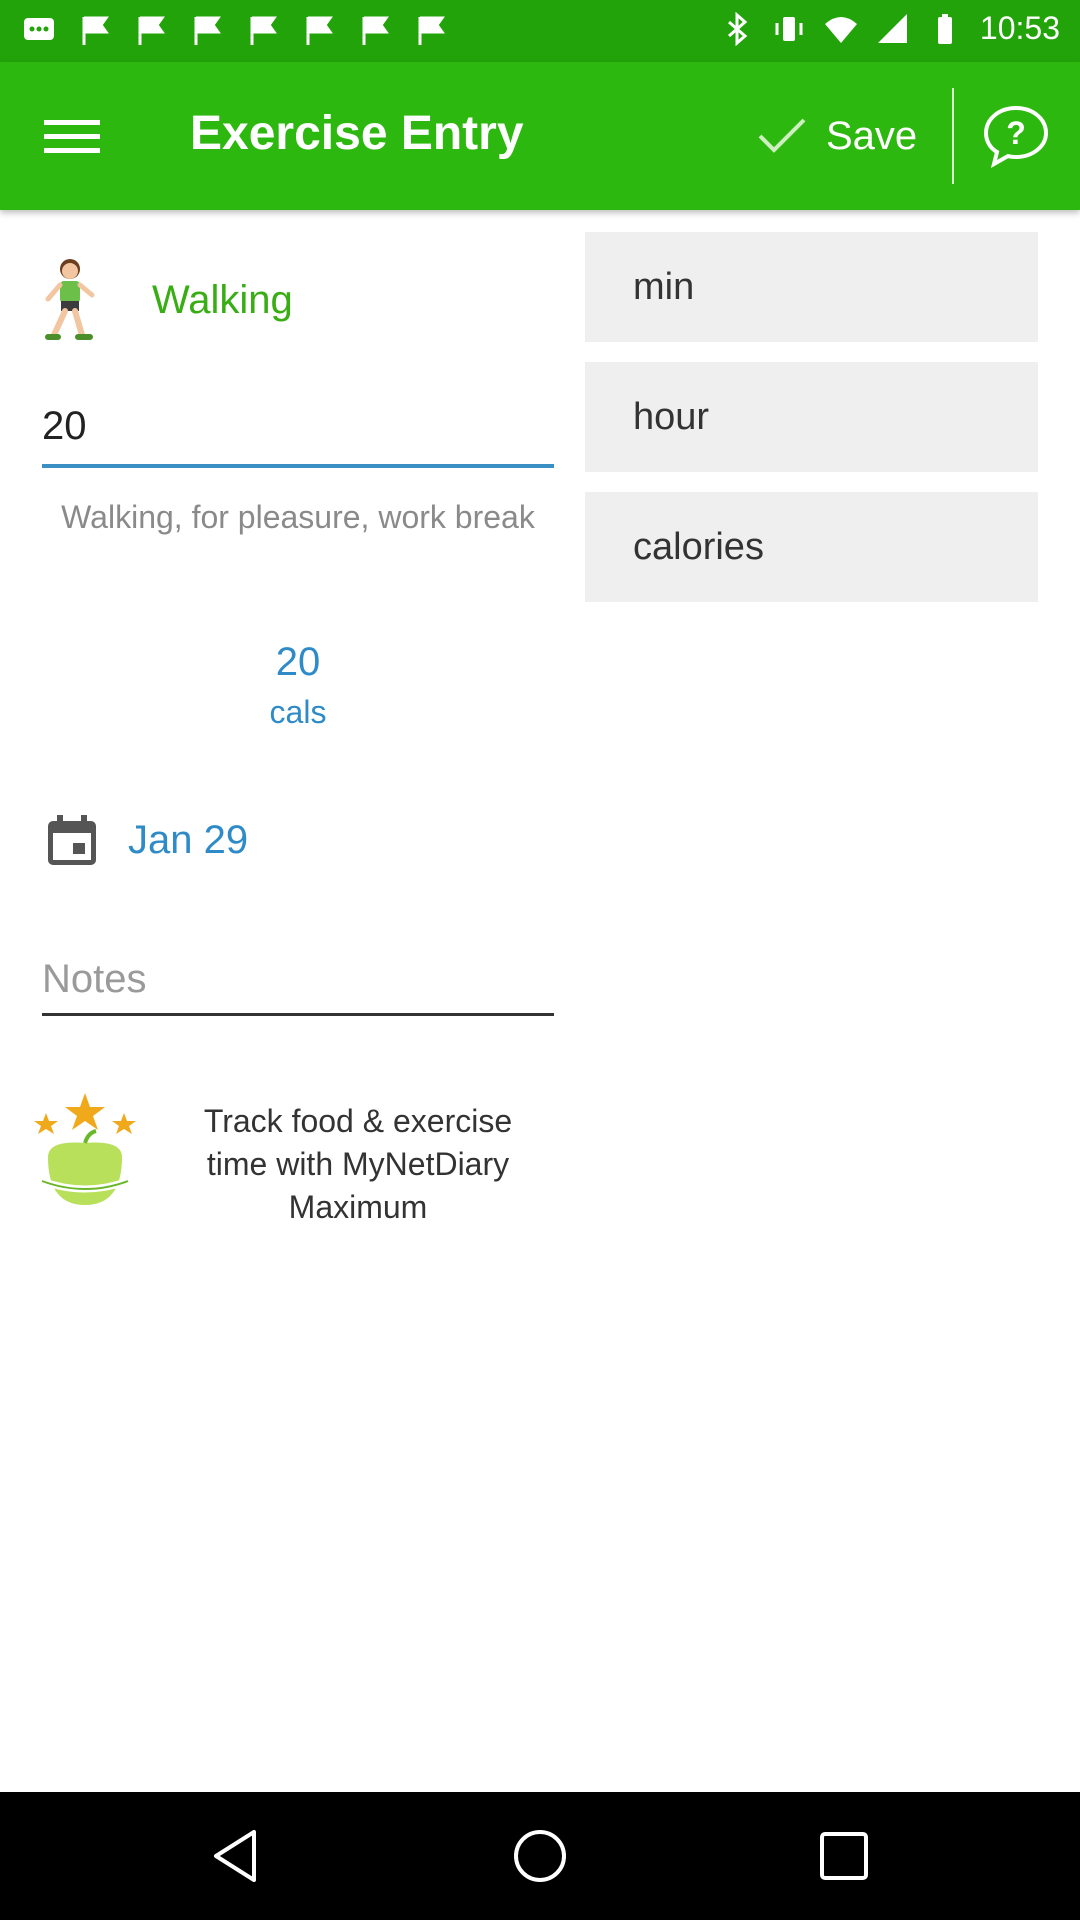 The image size is (1080, 1920). Describe the element at coordinates (944, 28) in the screenshot. I see `battery-icon` at that location.